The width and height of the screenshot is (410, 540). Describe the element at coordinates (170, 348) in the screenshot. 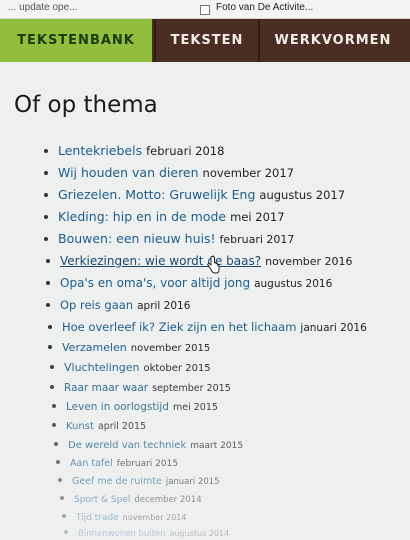

I see `theme-date: november 2015` at that location.